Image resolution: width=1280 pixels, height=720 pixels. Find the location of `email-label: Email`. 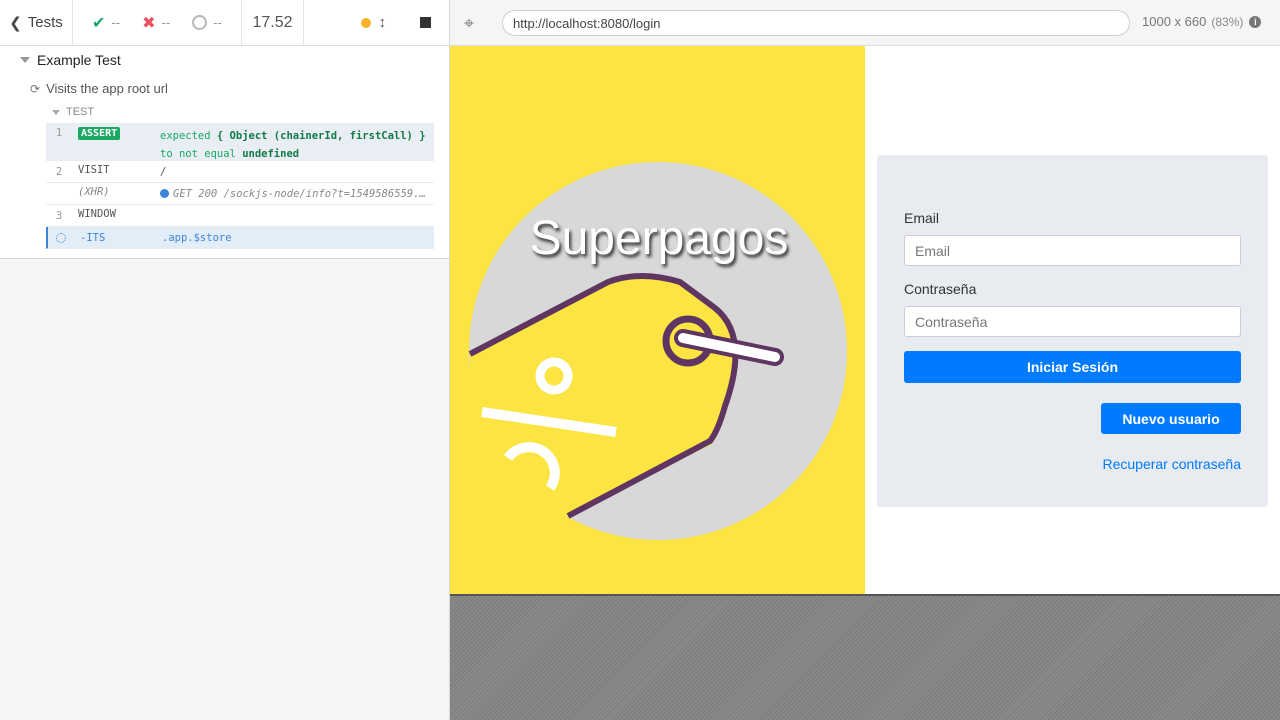

email-label: Email is located at coordinates (922, 218).